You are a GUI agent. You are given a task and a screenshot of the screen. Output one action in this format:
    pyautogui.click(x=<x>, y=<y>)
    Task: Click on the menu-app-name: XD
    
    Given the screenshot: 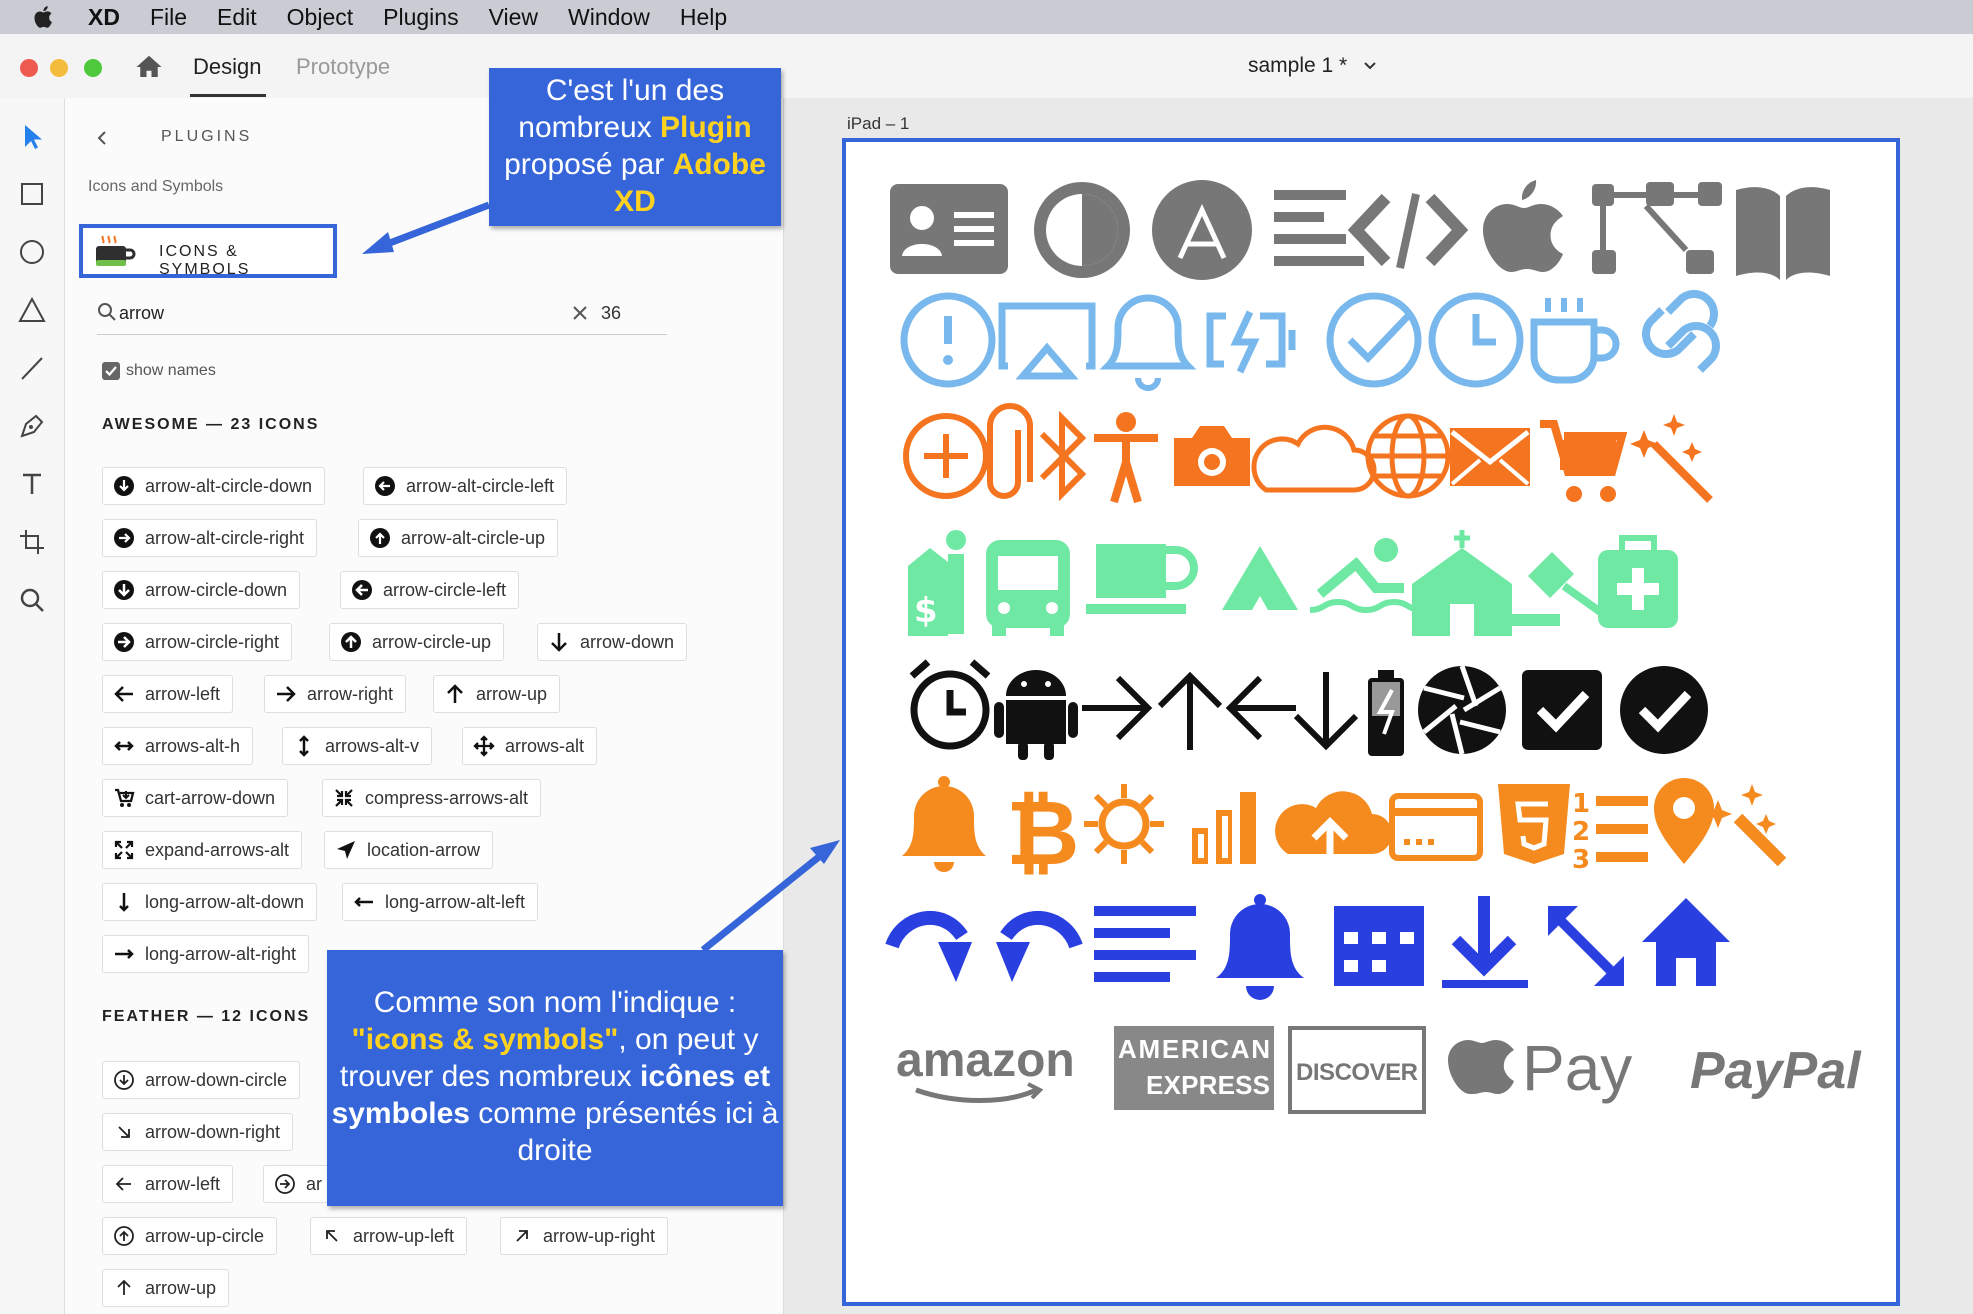 What is the action you would take?
    pyautogui.click(x=104, y=17)
    